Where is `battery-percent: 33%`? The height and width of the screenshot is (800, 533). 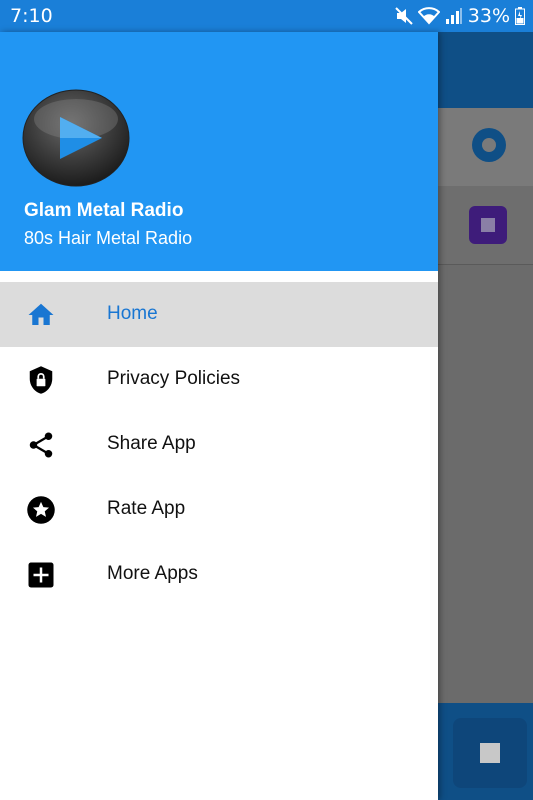 battery-percent: 33% is located at coordinates (488, 16).